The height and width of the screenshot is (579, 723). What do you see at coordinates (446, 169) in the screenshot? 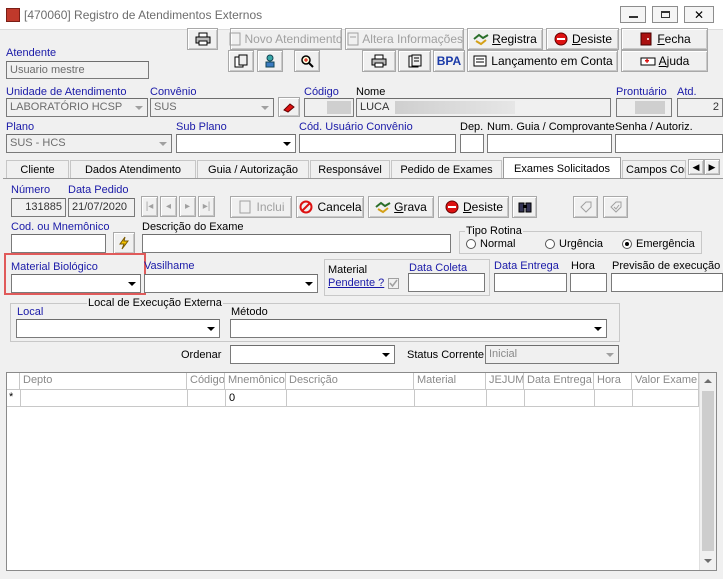
I see `tab-pedido-de-exames: Pedido de Exames` at bounding box center [446, 169].